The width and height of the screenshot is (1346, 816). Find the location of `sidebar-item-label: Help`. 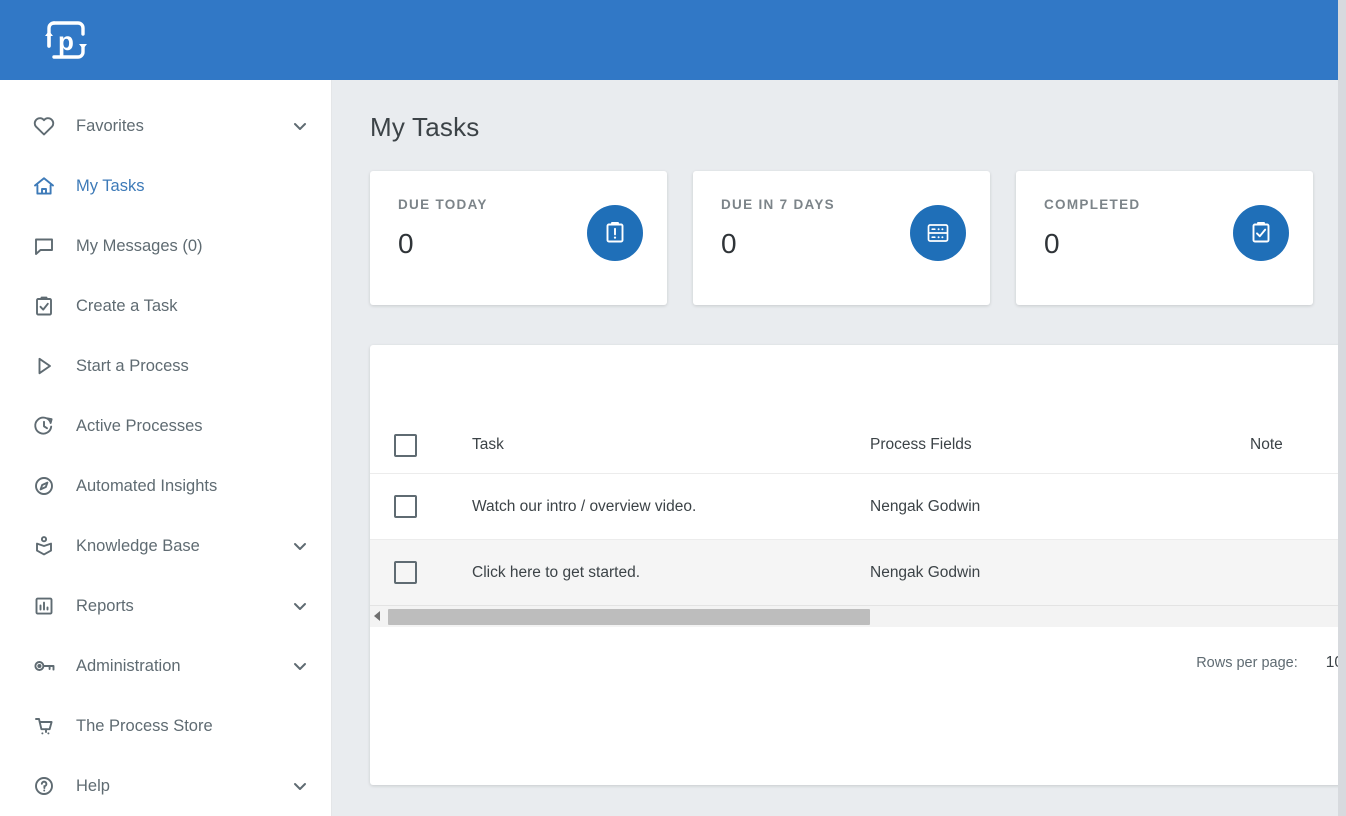

sidebar-item-label: Help is located at coordinates (93, 785).